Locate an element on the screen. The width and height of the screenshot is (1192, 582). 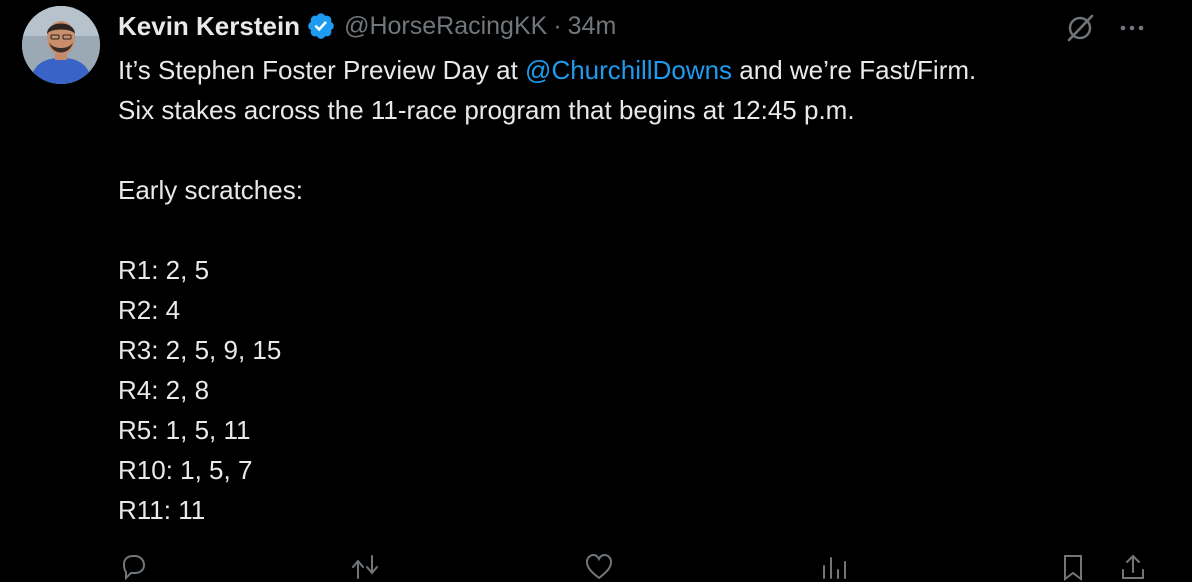
retweet-icon is located at coordinates (365, 567).